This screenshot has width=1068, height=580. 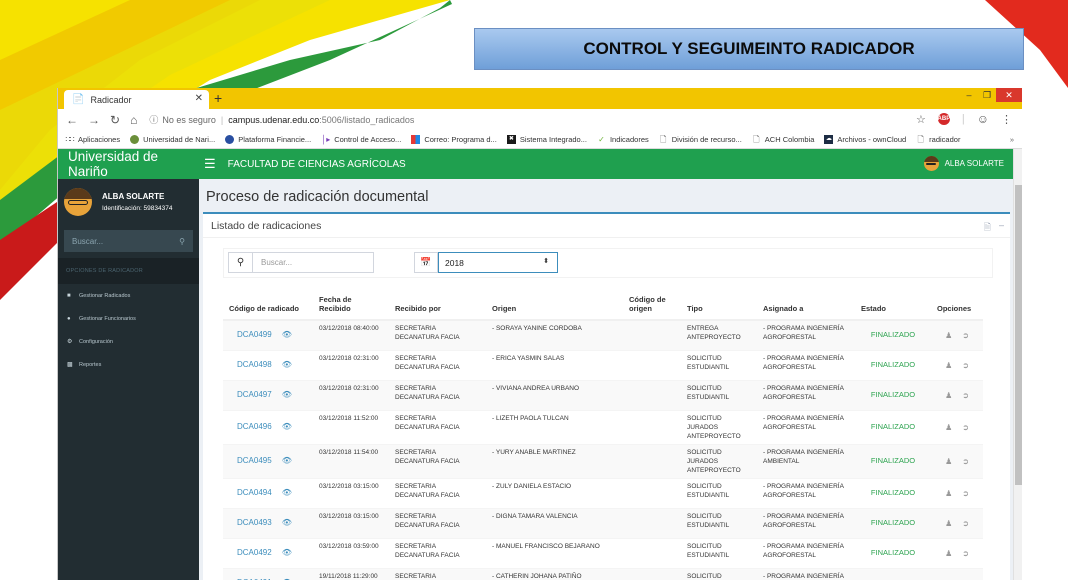 I want to click on account-icon: ☺, so click(x=983, y=119).